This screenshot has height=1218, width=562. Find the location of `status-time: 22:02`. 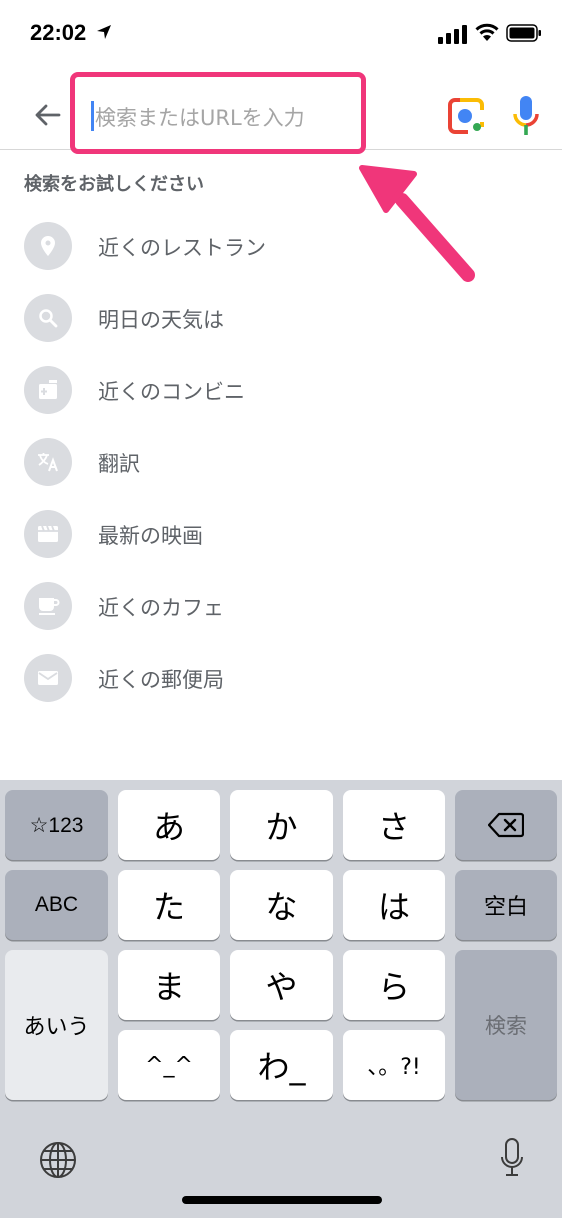

status-time: 22:02 is located at coordinates (58, 32).